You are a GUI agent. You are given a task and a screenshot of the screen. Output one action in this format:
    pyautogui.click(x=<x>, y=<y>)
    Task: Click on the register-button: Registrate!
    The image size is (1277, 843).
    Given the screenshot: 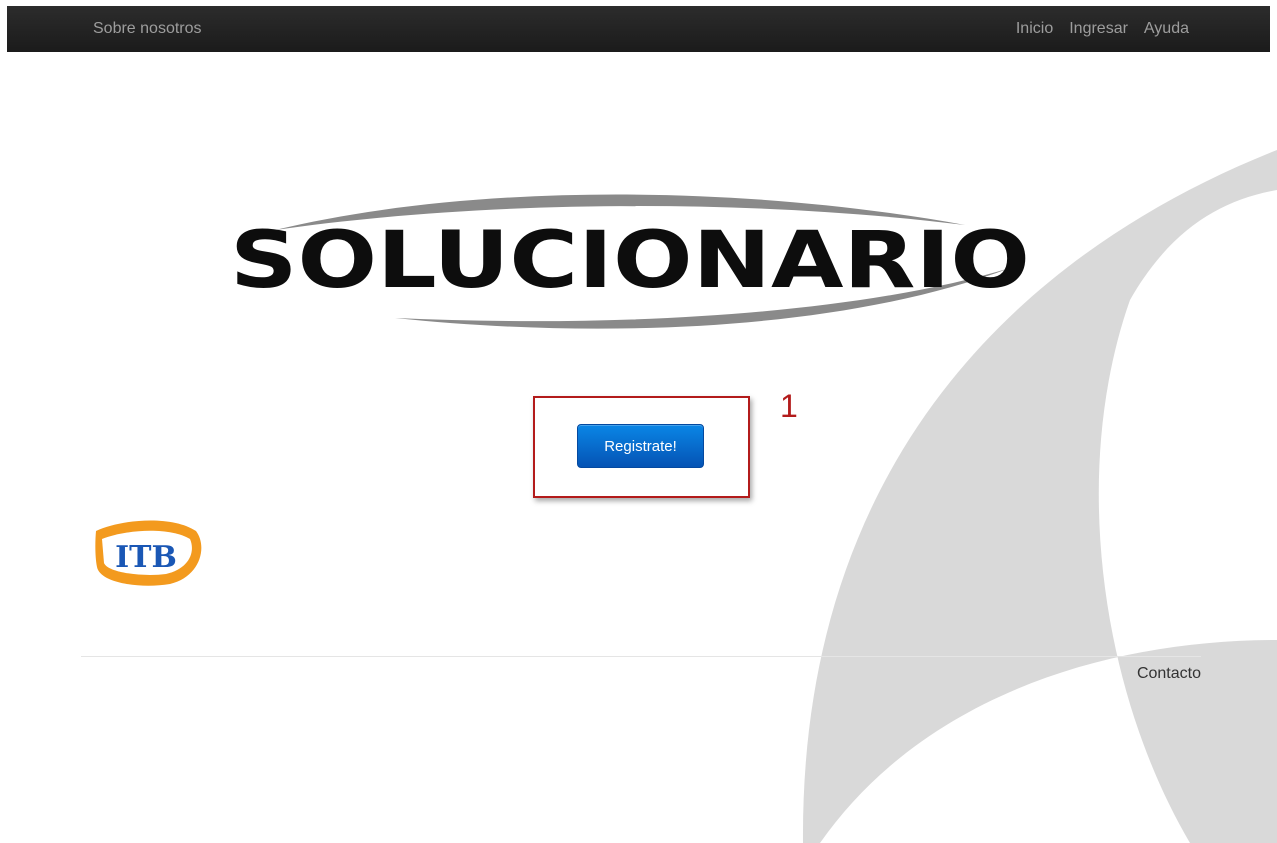 What is the action you would take?
    pyautogui.click(x=640, y=446)
    